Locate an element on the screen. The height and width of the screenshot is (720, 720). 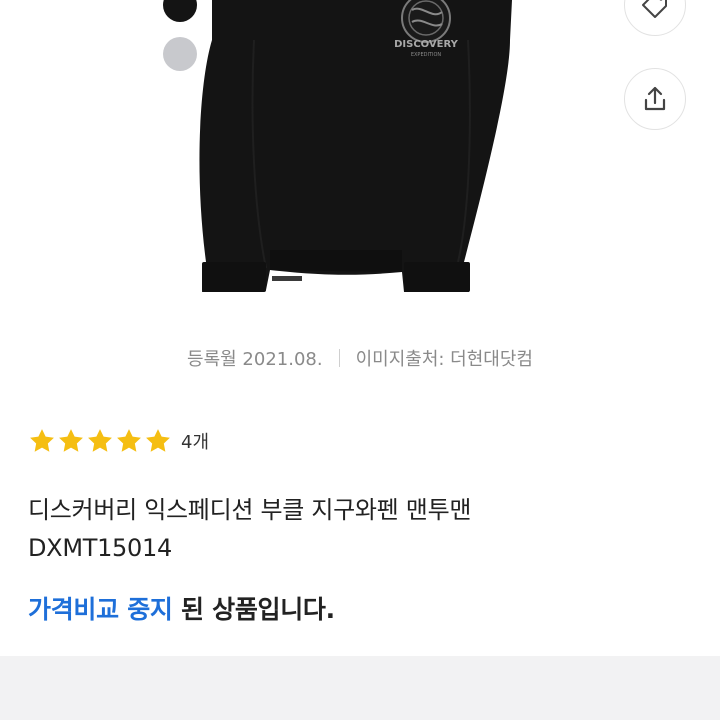
registered-date: 등록월 2021.08. is located at coordinates (255, 359).